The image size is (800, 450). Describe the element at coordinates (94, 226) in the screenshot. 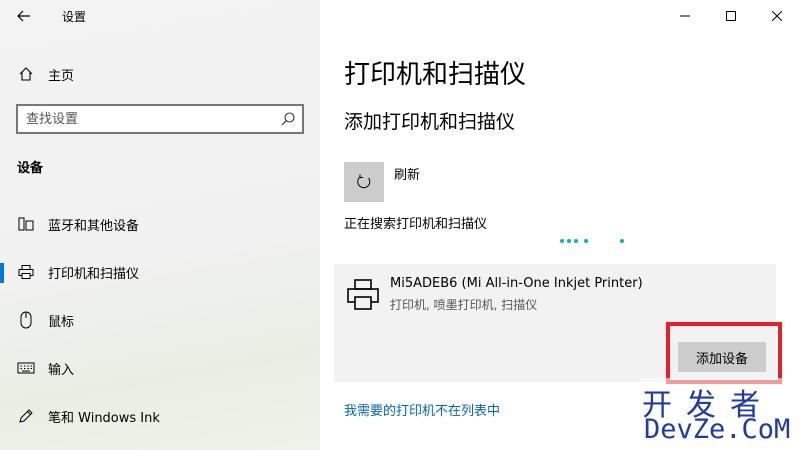

I see `sidebar-item-label: 蓝牙和其他设备` at that location.